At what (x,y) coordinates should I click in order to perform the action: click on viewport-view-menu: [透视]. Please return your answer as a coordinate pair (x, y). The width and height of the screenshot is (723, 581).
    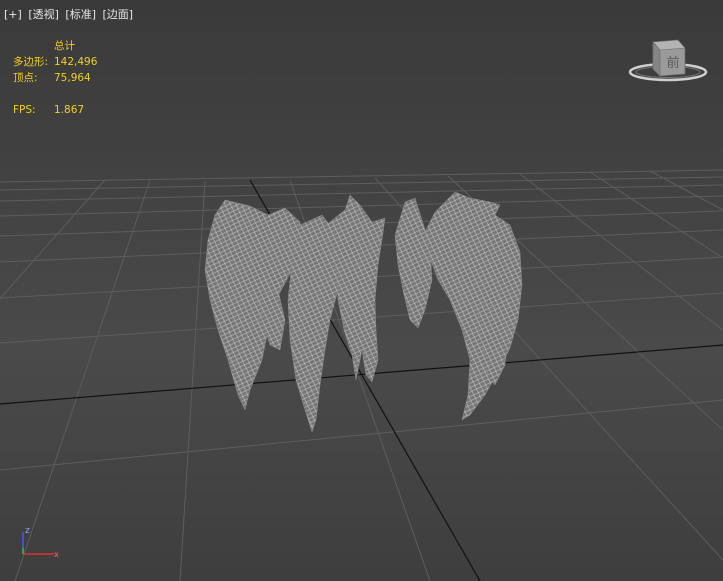
    Looking at the image, I should click on (43, 14).